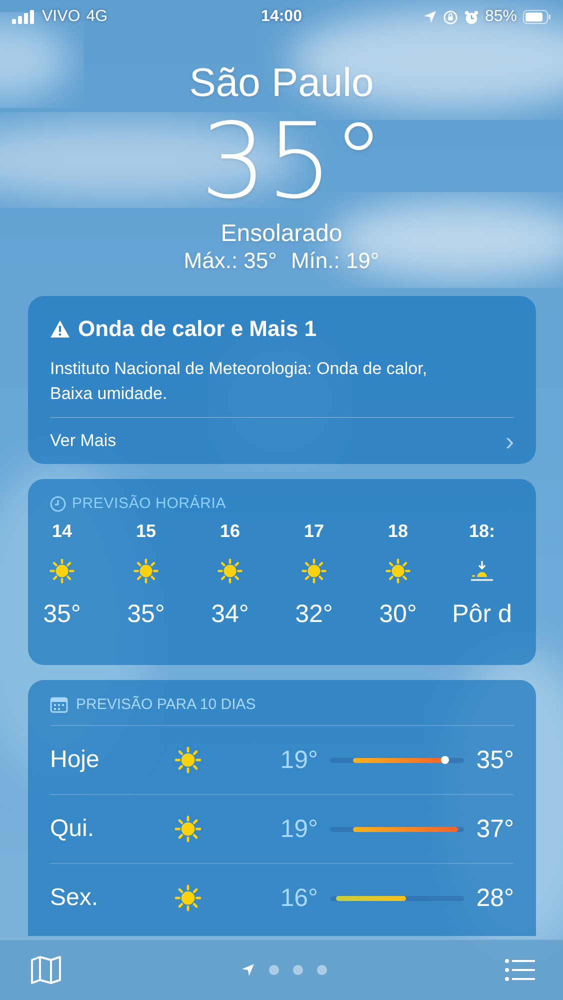 The width and height of the screenshot is (563, 1000). I want to click on map-icon, so click(46, 970).